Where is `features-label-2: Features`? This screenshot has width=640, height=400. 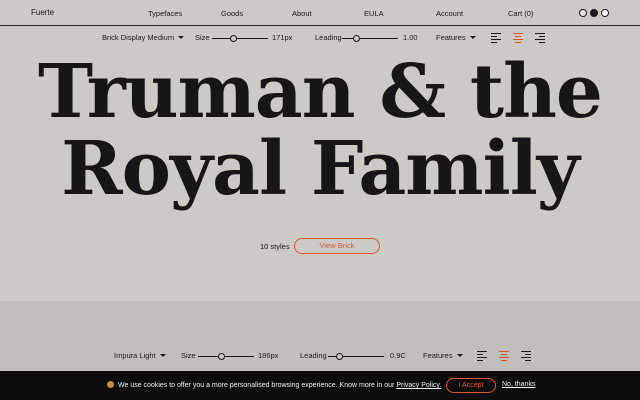
features-label-2: Features is located at coordinates (438, 355).